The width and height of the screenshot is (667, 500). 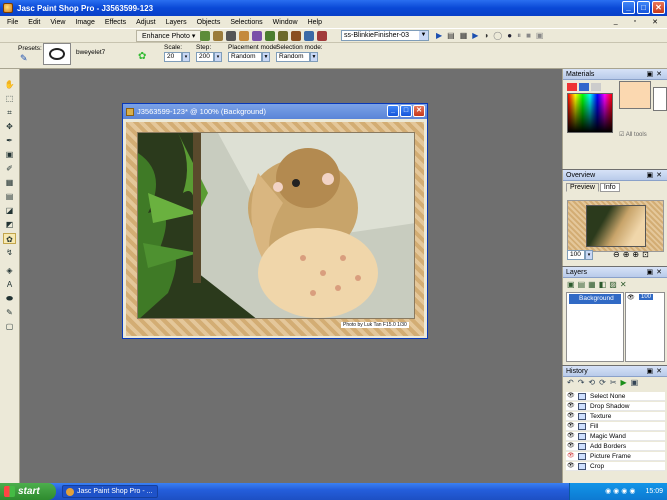 What do you see at coordinates (540, 36) in the screenshot?
I see `save-script-icon: ▣` at bounding box center [540, 36].